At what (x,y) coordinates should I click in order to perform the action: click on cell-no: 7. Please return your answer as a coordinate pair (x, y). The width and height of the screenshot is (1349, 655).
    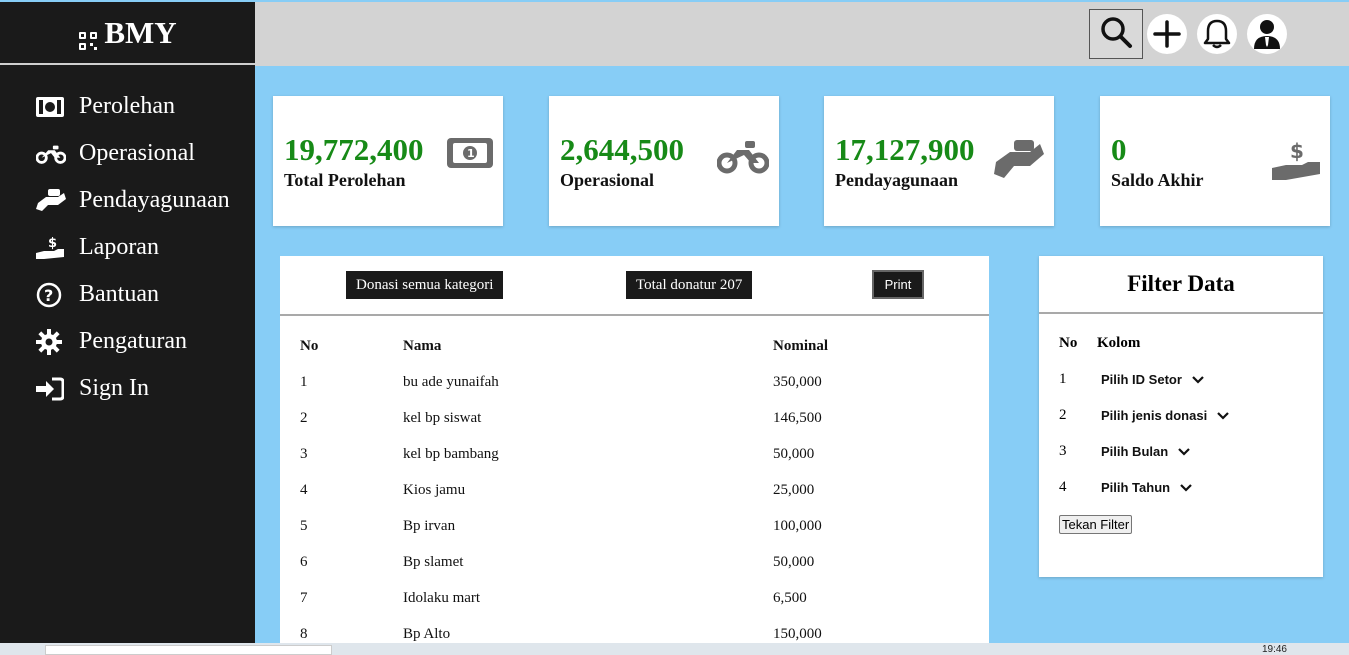
    Looking at the image, I should click on (304, 597).